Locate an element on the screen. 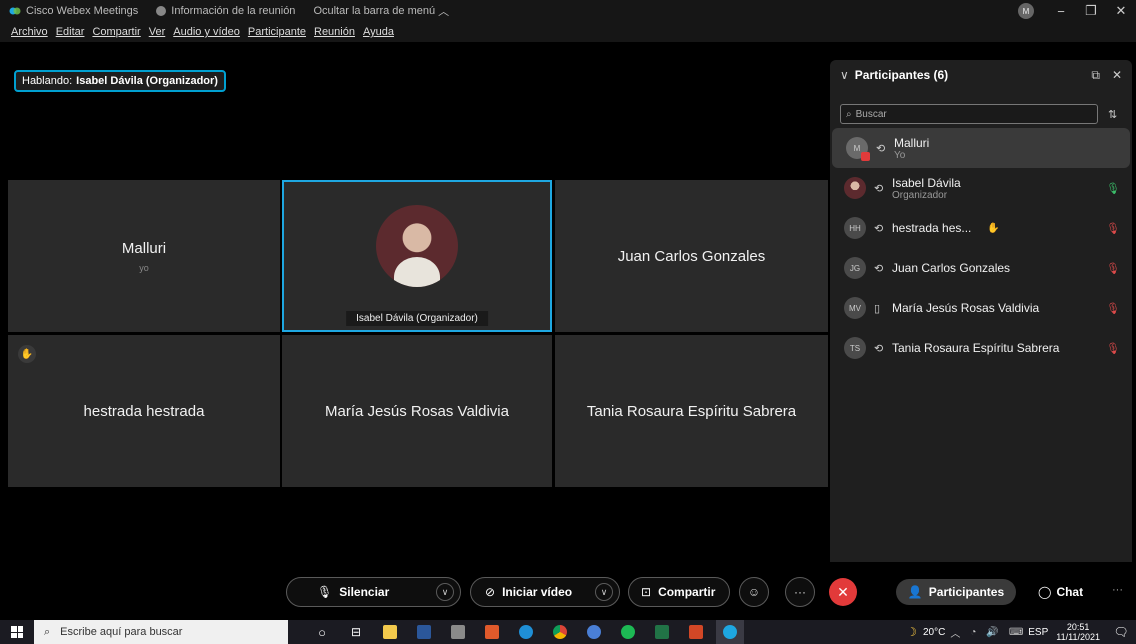 The width and height of the screenshot is (1136, 644). mute-button: 🎙 Silenciar ∨ is located at coordinates (373, 592).